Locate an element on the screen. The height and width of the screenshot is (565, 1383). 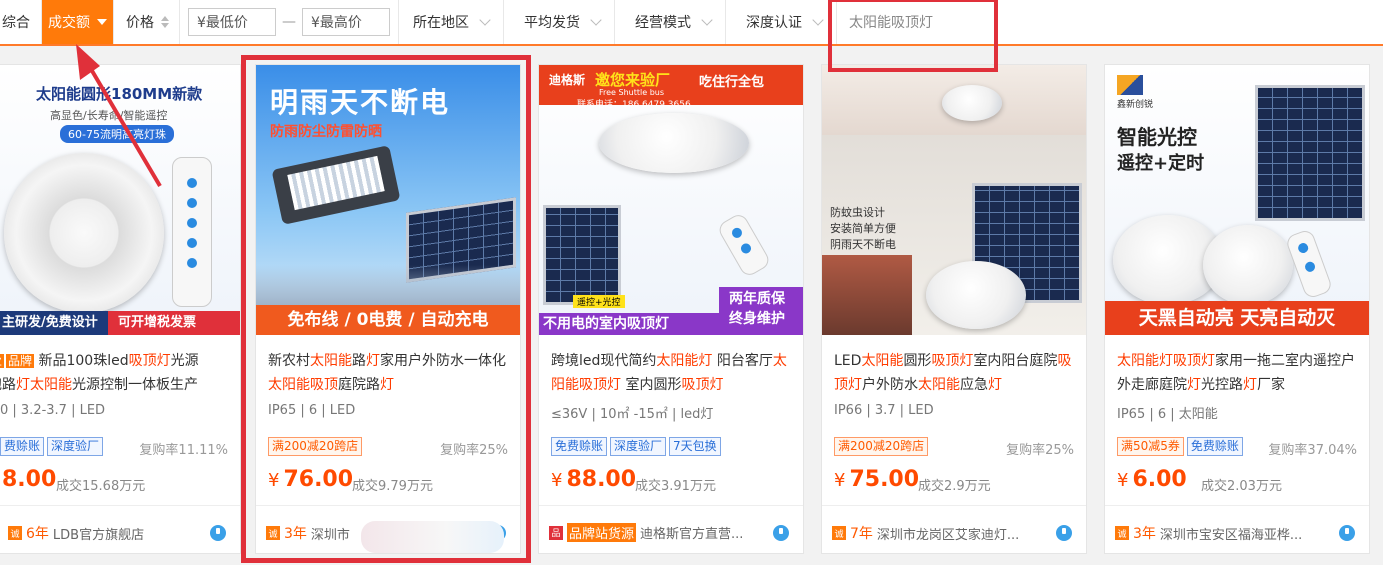
product-title: 太阳能灯吸顶灯家用一拖二室内遥控户外走廊庭院灯光控路灯厂家 is located at coordinates (1239, 373).